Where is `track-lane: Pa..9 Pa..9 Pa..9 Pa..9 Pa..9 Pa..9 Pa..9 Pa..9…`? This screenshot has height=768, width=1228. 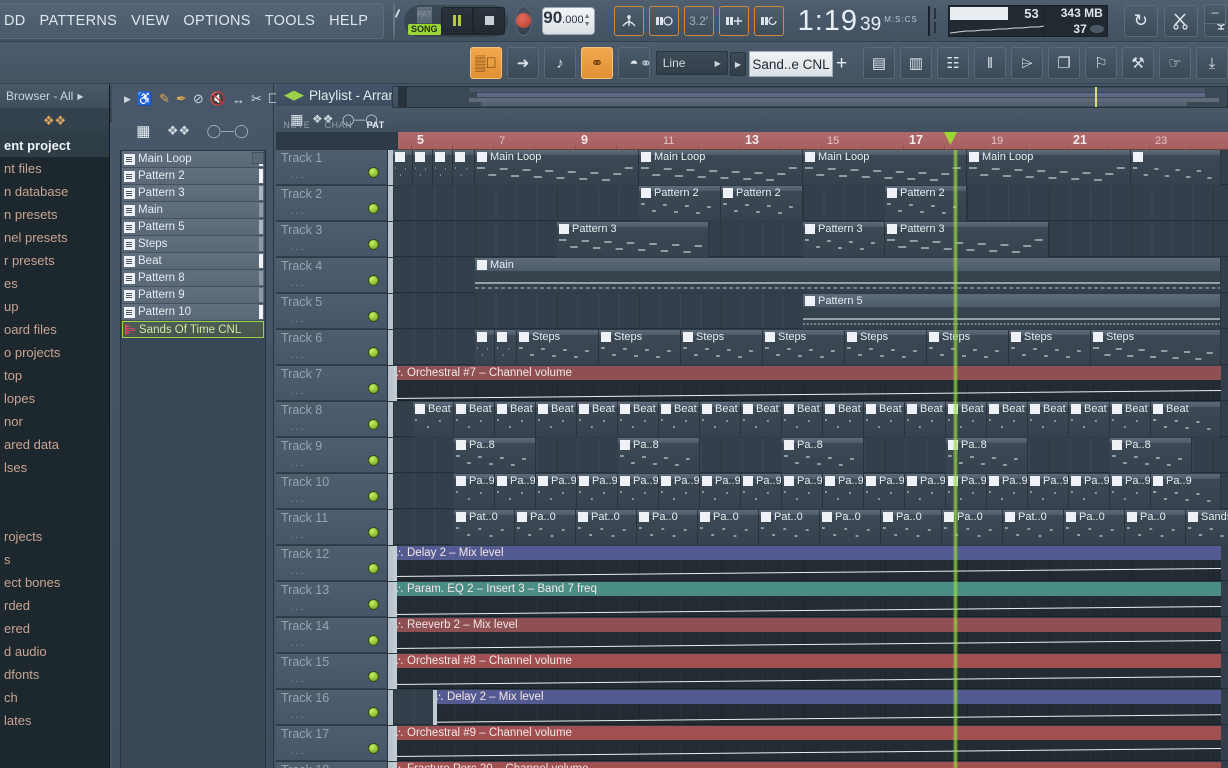
track-lane: Pa..9 Pa..9 Pa..9 Pa..9 Pa..9 Pa..9 Pa..9 Pa..9… is located at coordinates (810, 491).